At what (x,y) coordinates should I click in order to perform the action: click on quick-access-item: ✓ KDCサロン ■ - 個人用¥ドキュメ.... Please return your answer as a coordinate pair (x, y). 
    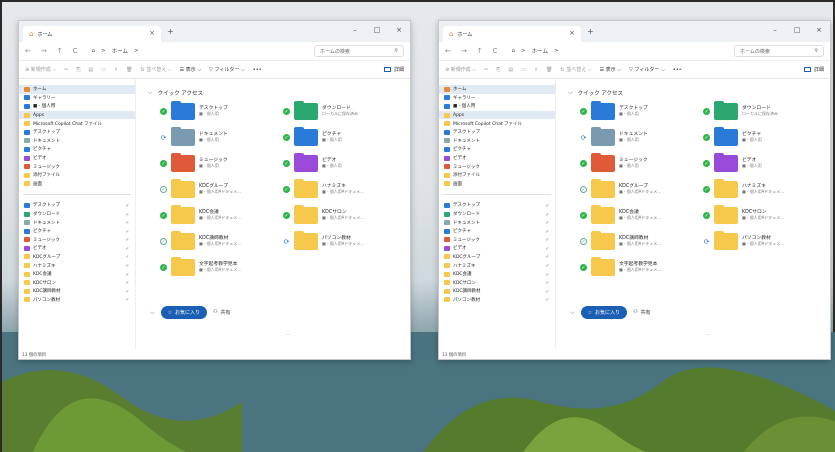
    Looking at the image, I should click on (762, 214).